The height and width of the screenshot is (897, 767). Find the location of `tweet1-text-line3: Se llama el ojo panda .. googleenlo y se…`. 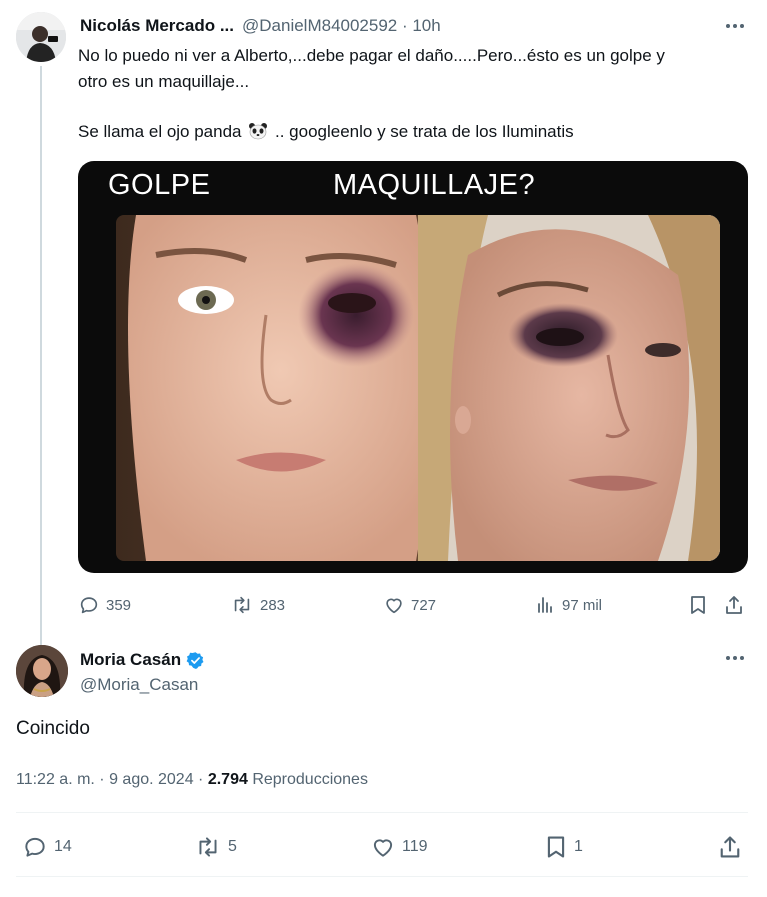

tweet1-text-line3: Se llama el ojo panda .. googleenlo y se… is located at coordinates (326, 132).